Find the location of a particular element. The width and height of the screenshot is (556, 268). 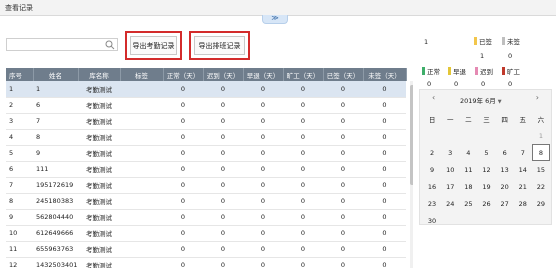

calendar-day: 26 is located at coordinates (486, 203).